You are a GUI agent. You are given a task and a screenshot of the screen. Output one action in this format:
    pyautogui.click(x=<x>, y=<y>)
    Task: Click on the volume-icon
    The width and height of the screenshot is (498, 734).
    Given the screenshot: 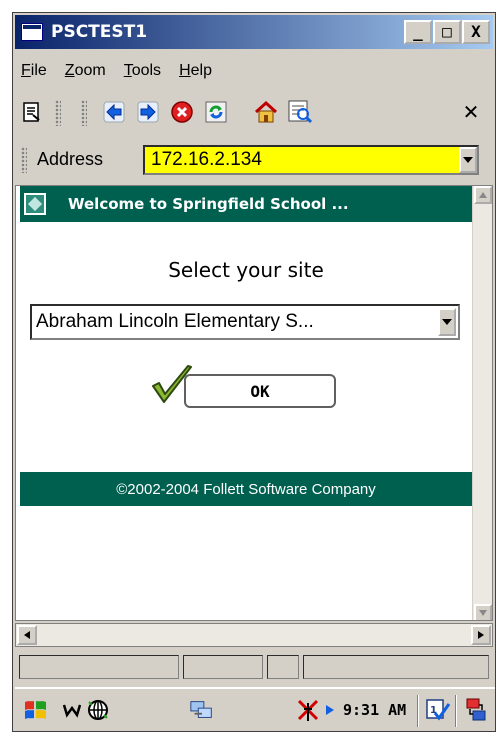 What is the action you would take?
    pyautogui.click(x=330, y=710)
    